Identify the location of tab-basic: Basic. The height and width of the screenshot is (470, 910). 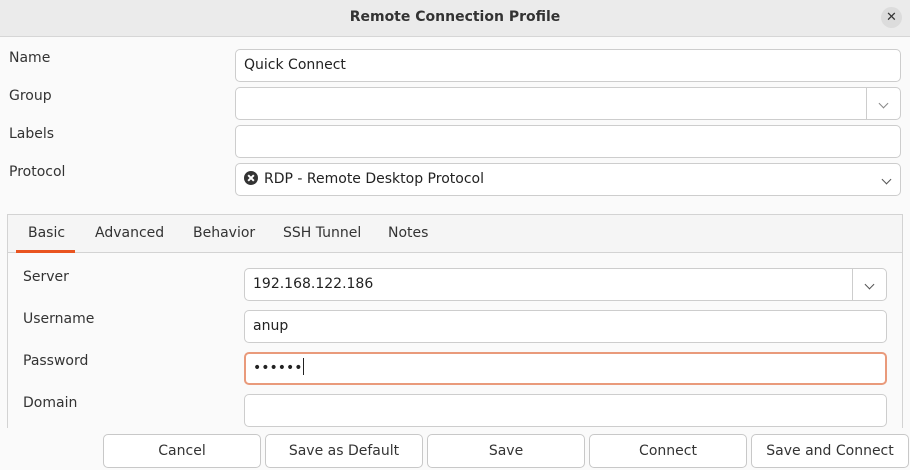
(46, 233).